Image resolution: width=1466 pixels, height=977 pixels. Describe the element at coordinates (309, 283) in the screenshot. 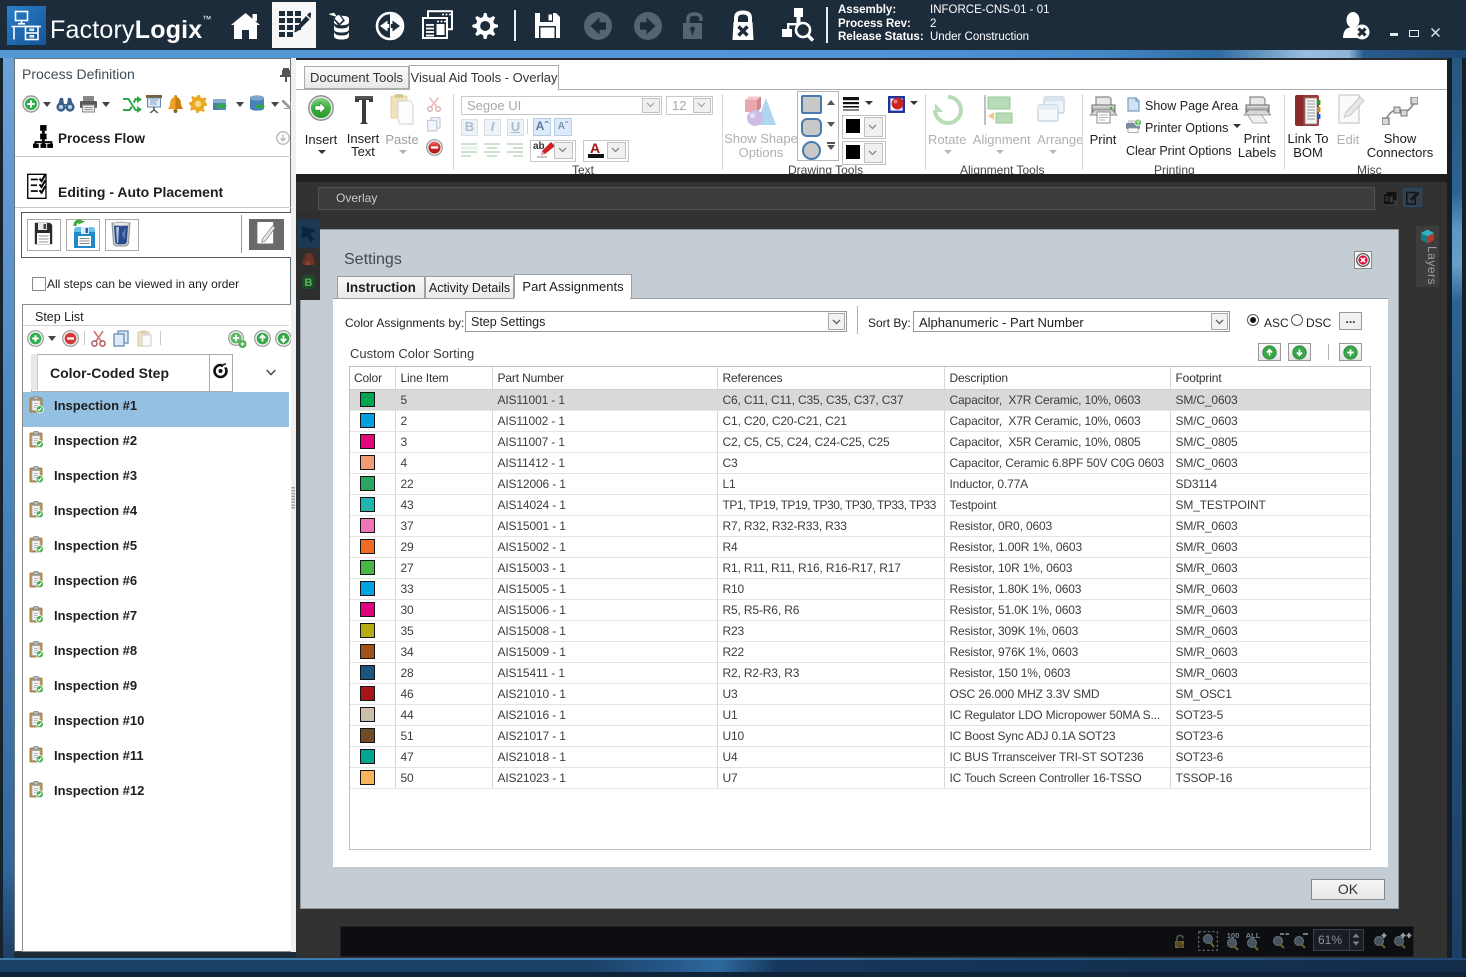

I see `svg-text: B` at that location.